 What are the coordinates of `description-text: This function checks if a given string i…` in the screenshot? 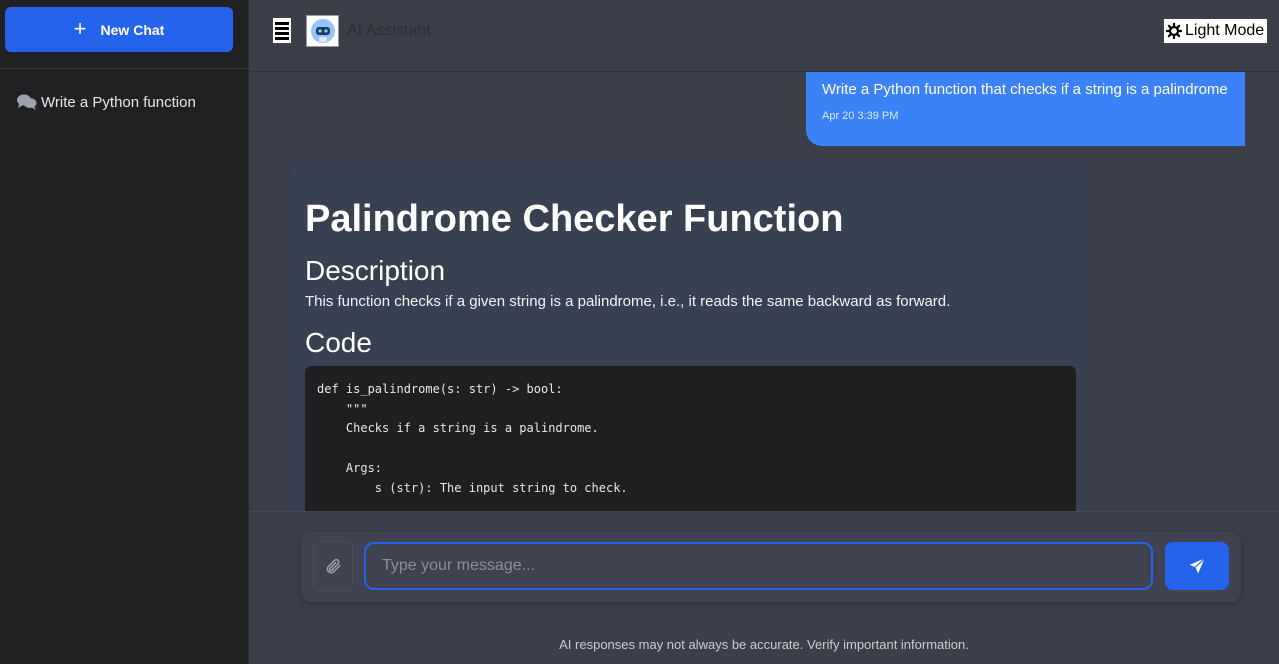 It's located at (628, 301).